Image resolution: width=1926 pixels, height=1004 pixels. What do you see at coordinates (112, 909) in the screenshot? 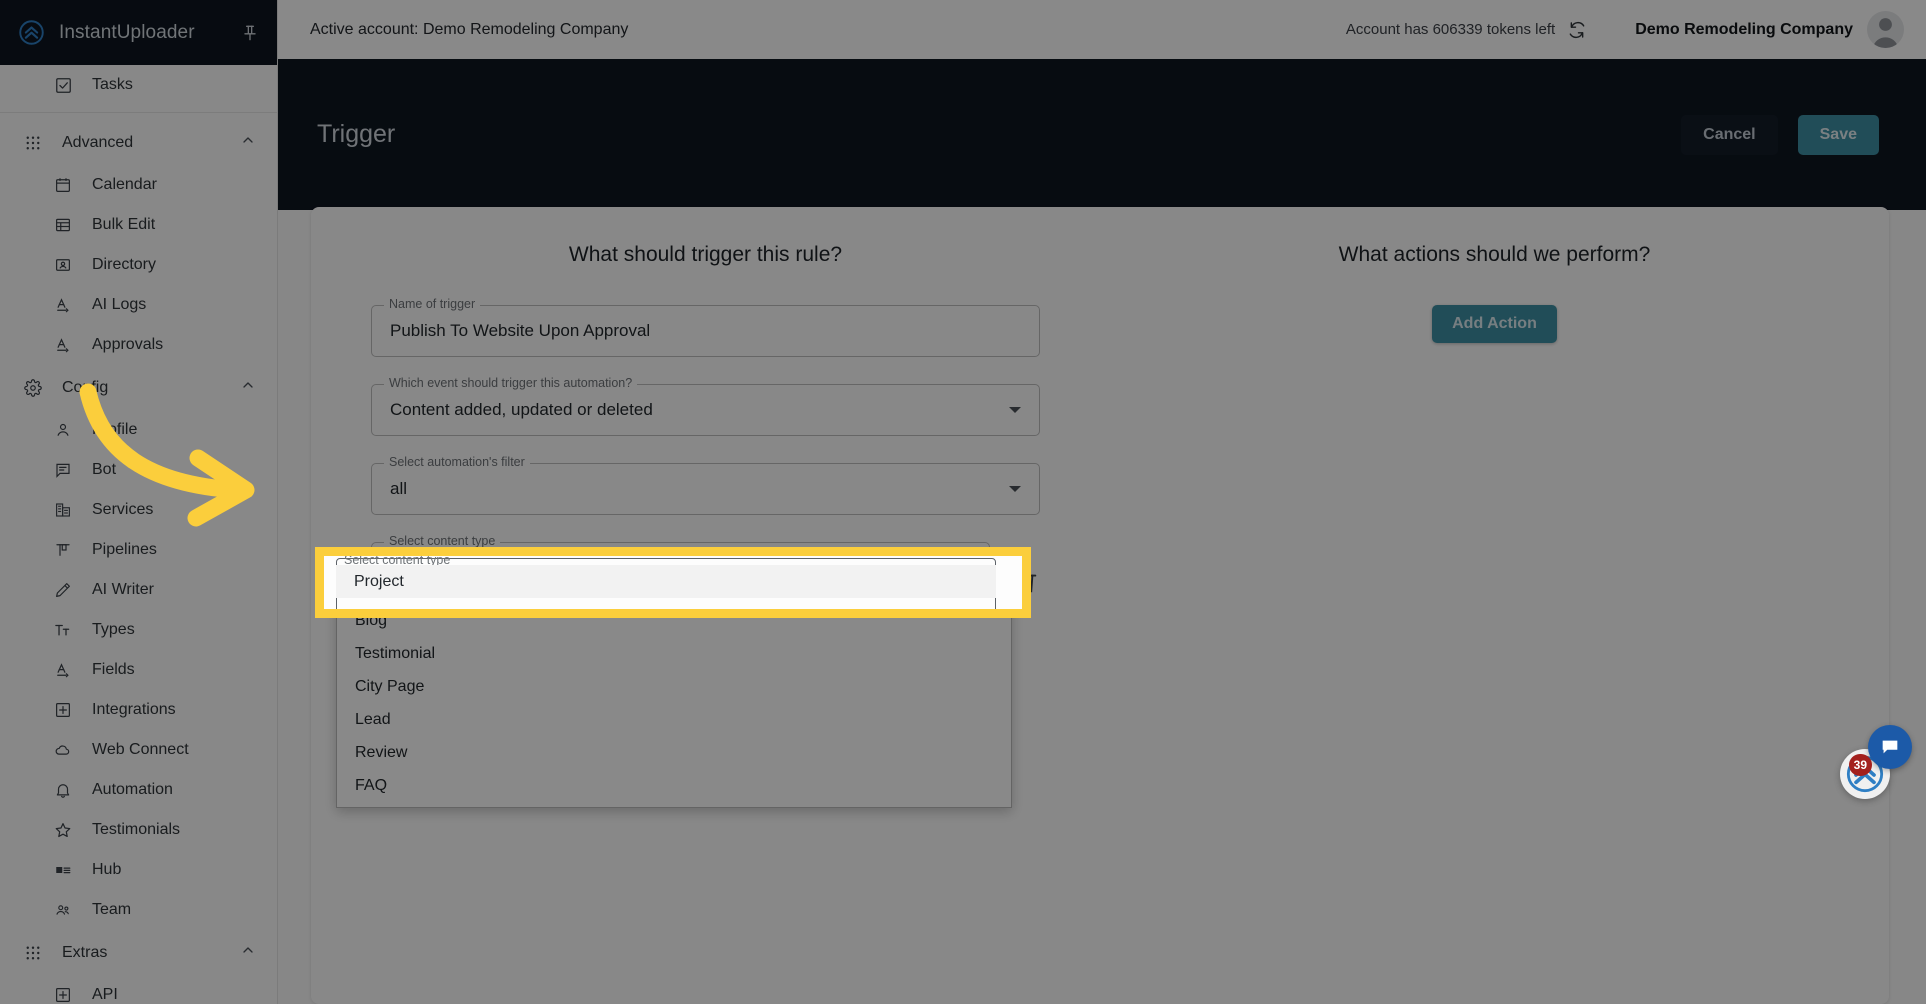
I see `sidebar-item-label: Team` at bounding box center [112, 909].